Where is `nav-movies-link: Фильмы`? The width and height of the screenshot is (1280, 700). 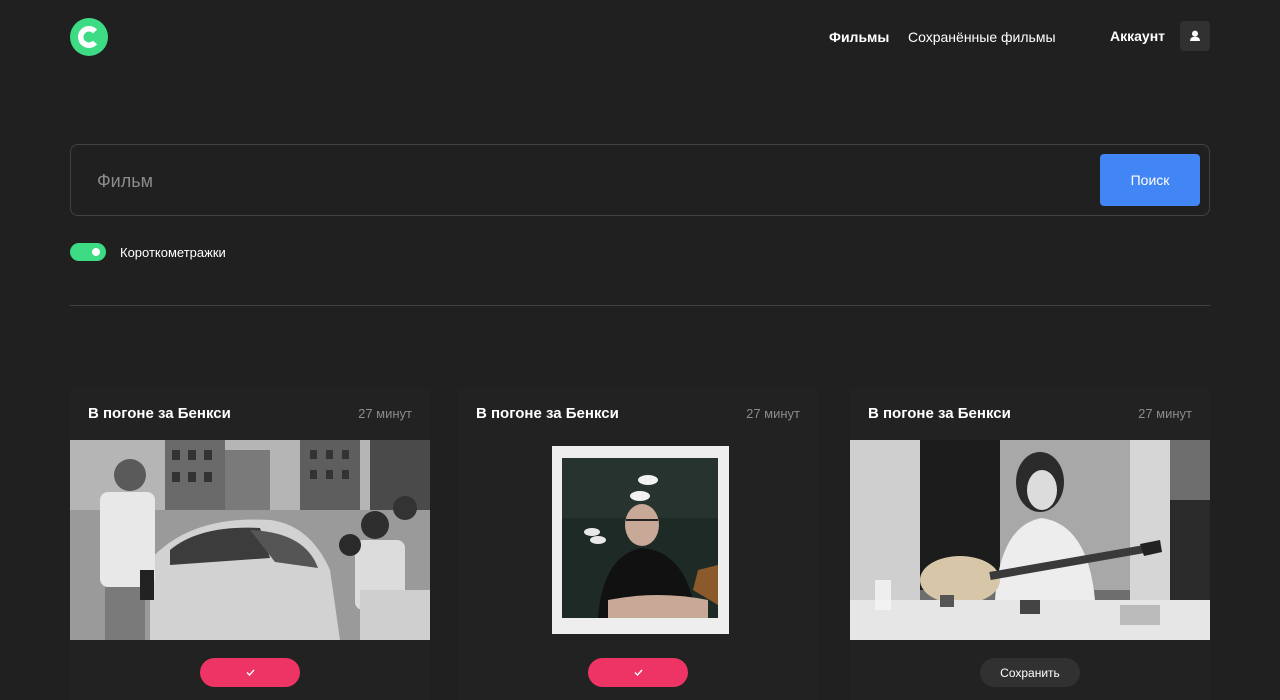 nav-movies-link: Фильмы is located at coordinates (859, 37).